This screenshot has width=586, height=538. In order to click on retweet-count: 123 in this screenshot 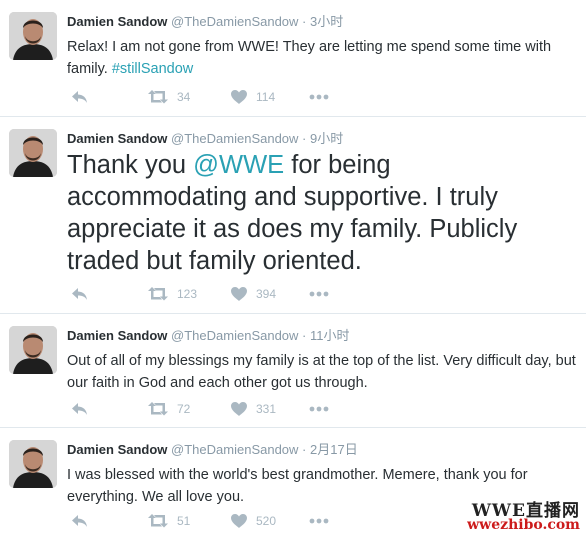, I will do `click(187, 294)`.